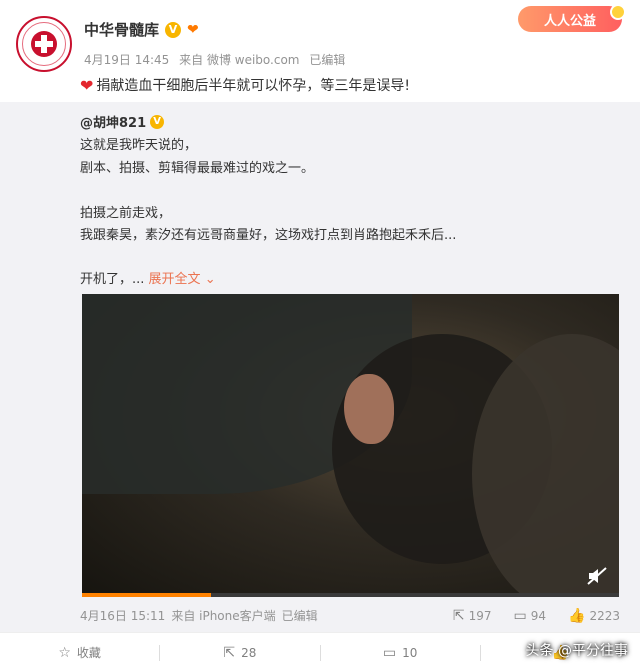 Image resolution: width=640 pixels, height=672 pixels. I want to click on expand-label: 展开全文, so click(174, 279).